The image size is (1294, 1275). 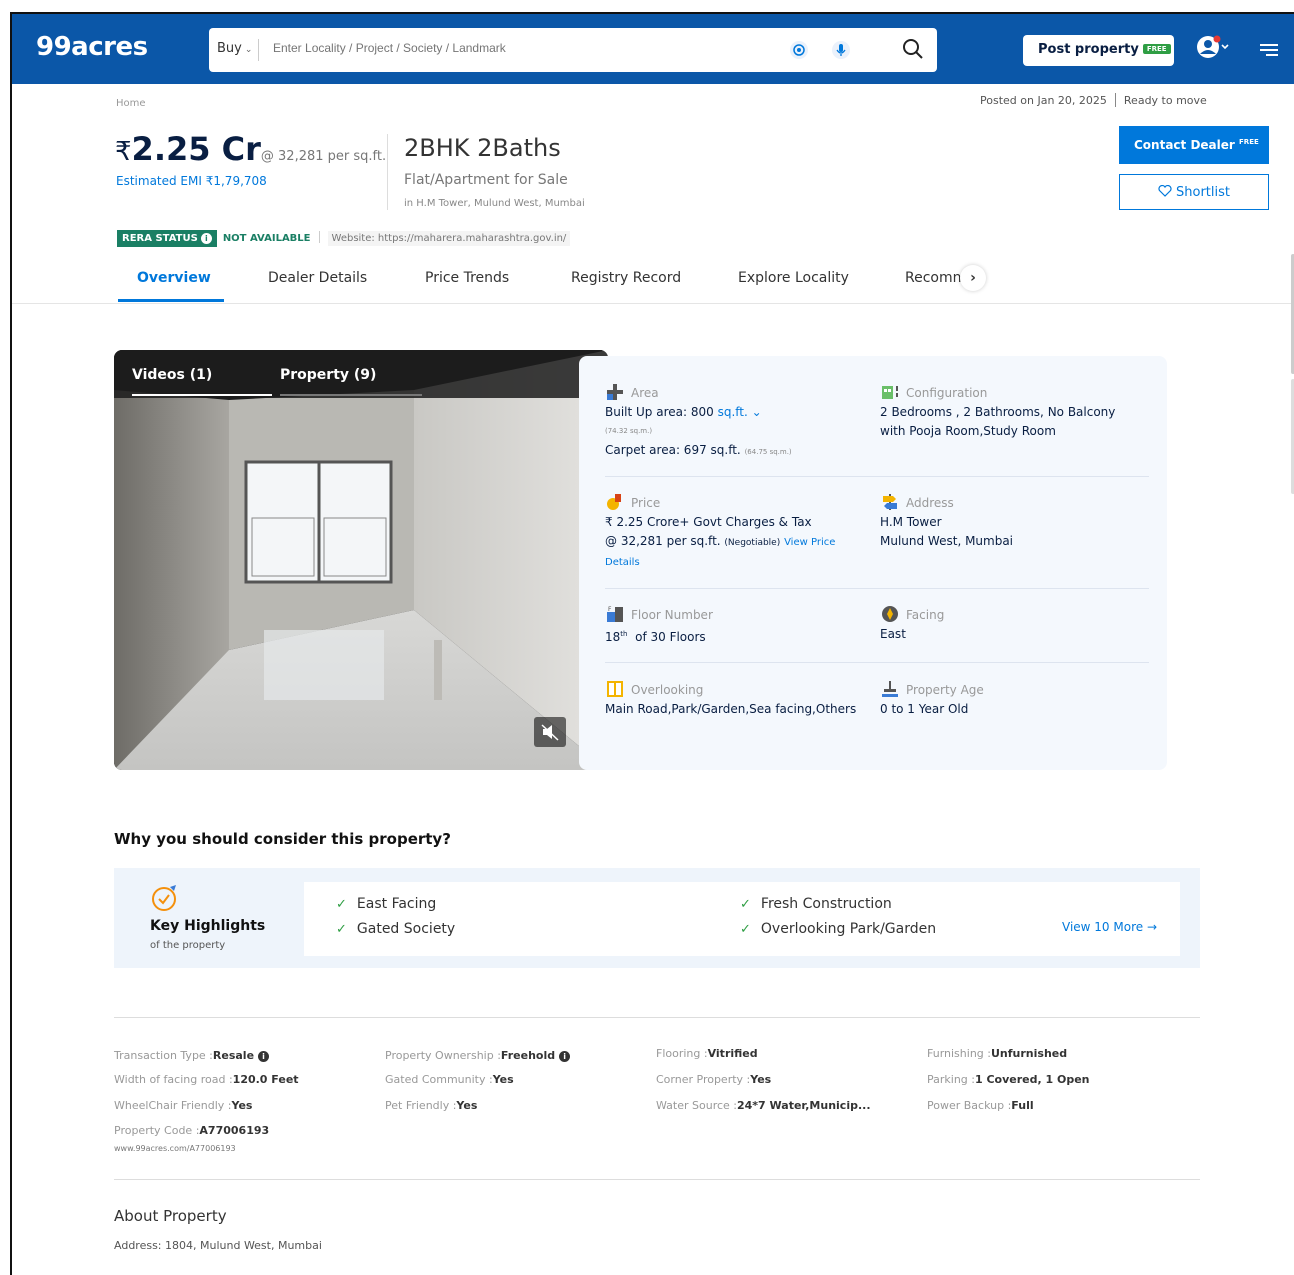 What do you see at coordinates (848, 929) in the screenshot?
I see `highlight-text: Overlooking Park/Garden` at bounding box center [848, 929].